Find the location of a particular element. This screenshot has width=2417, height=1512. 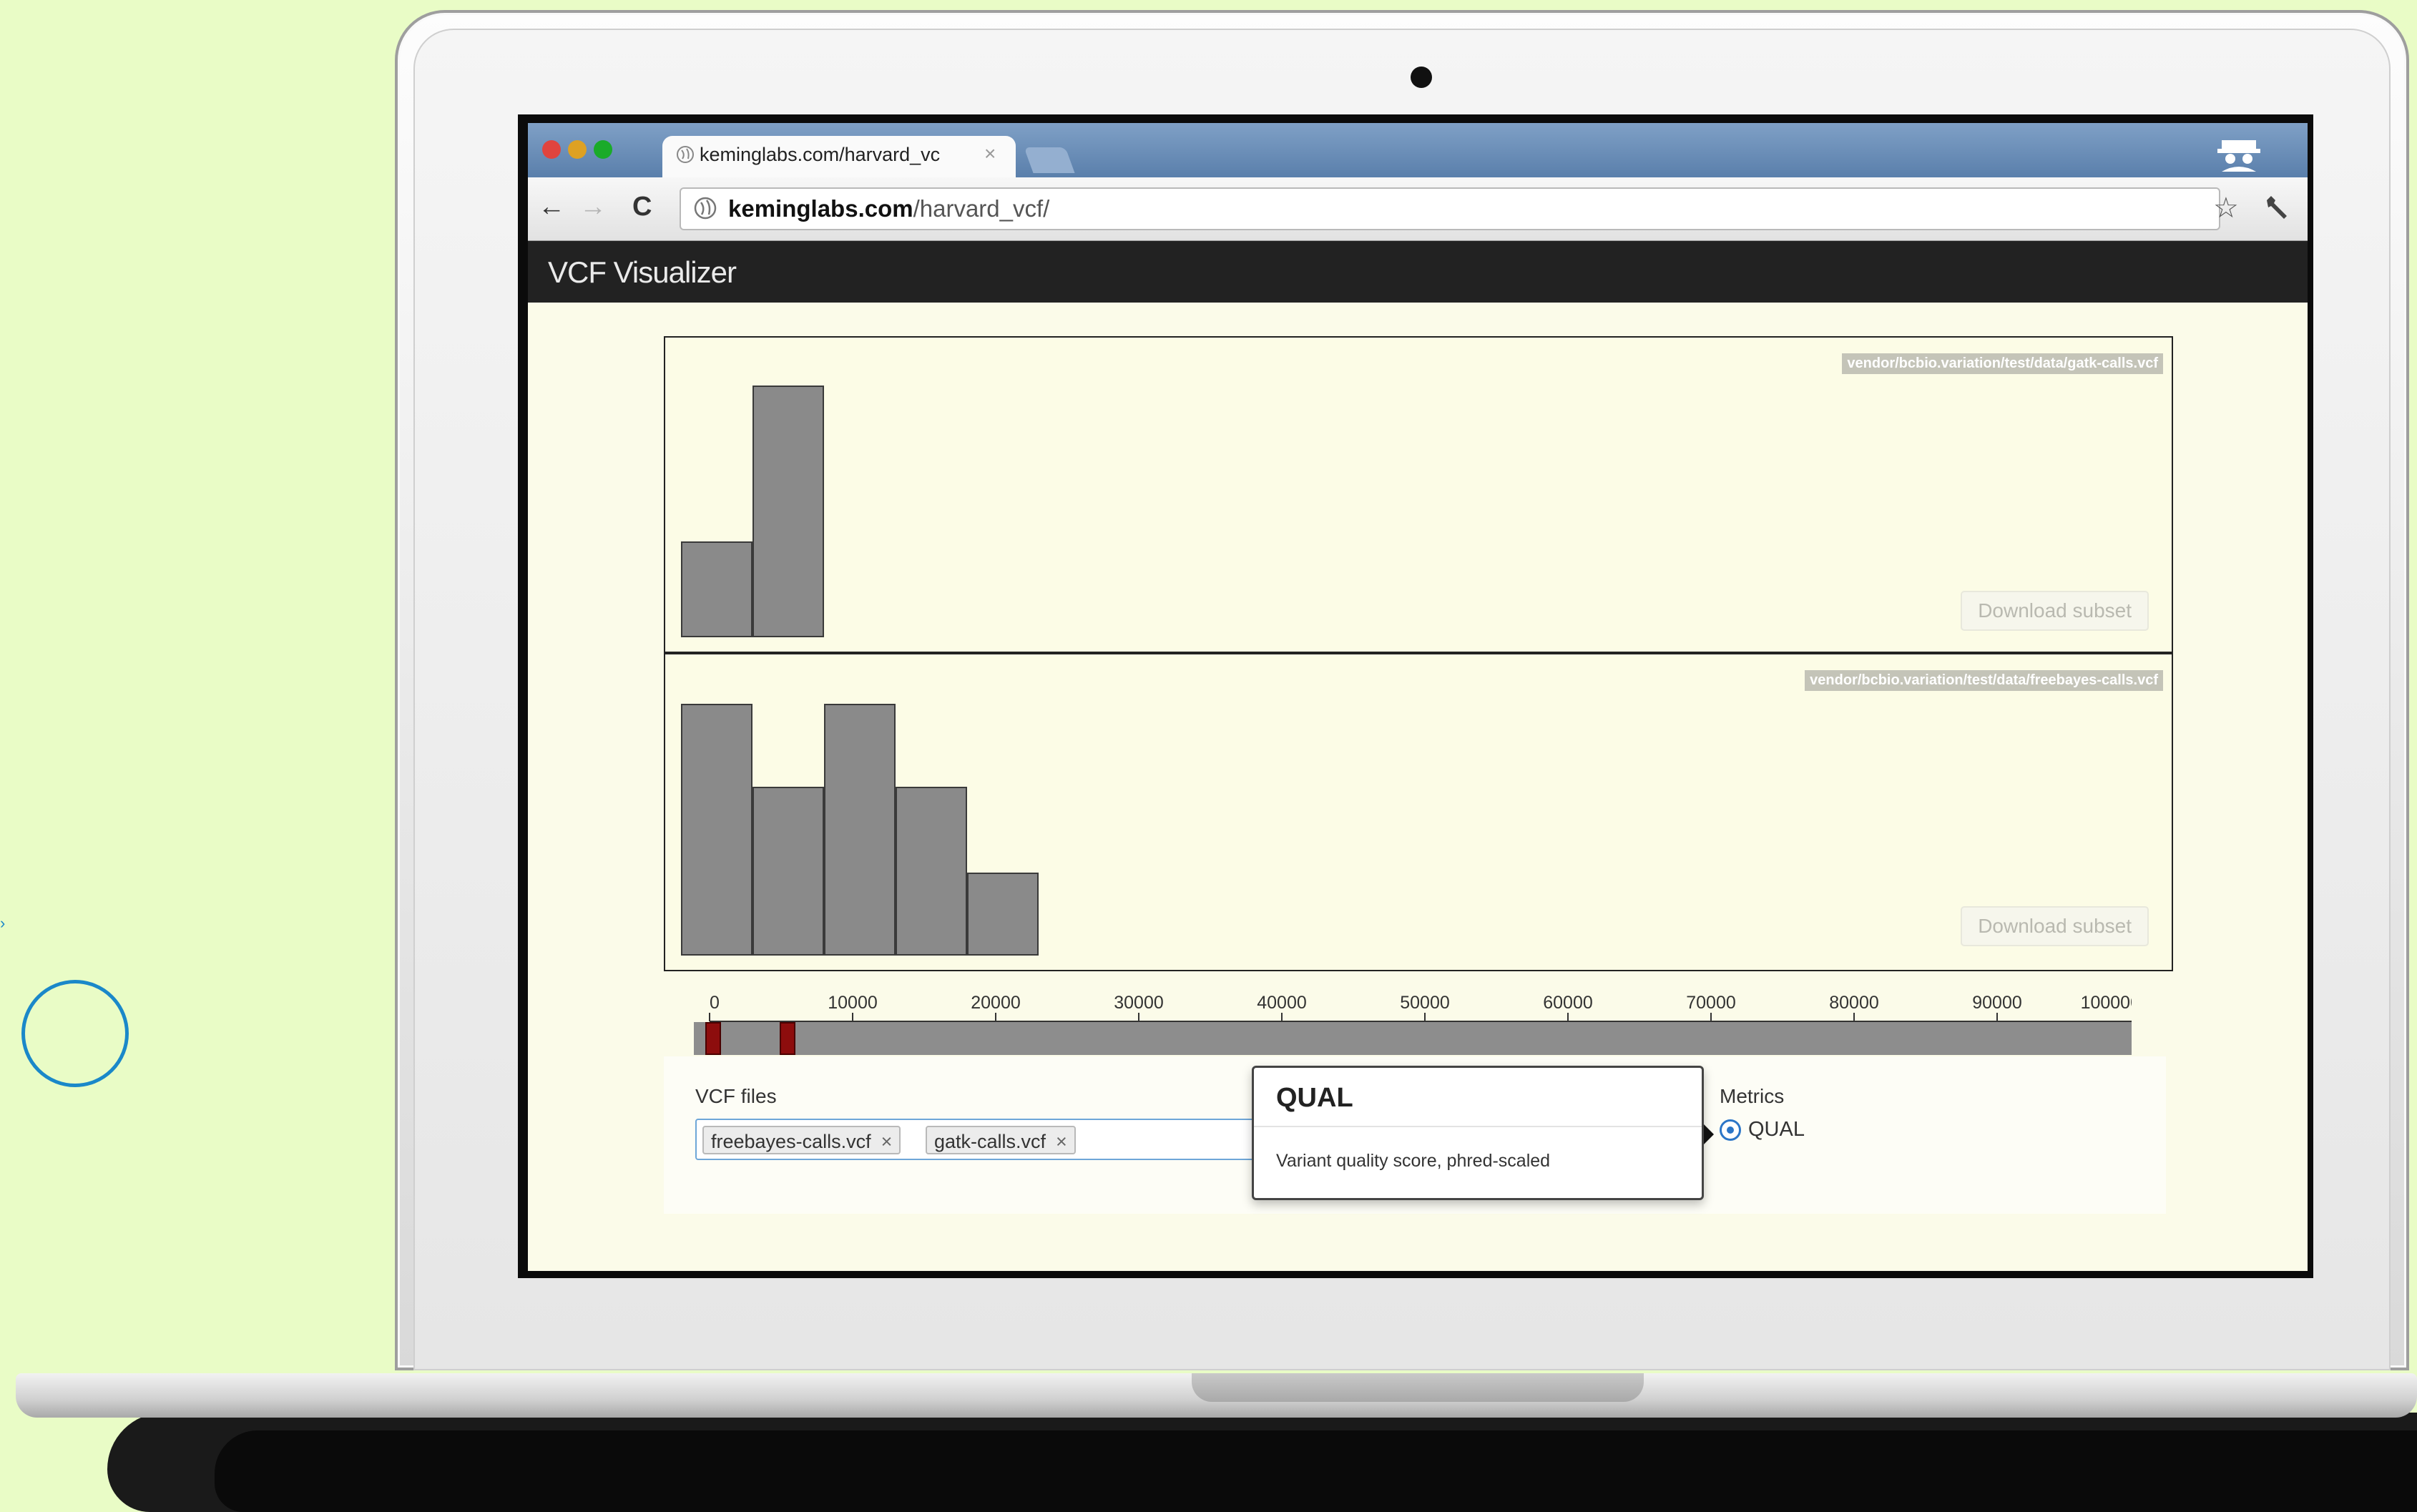

popover-divider is located at coordinates (1478, 1126).